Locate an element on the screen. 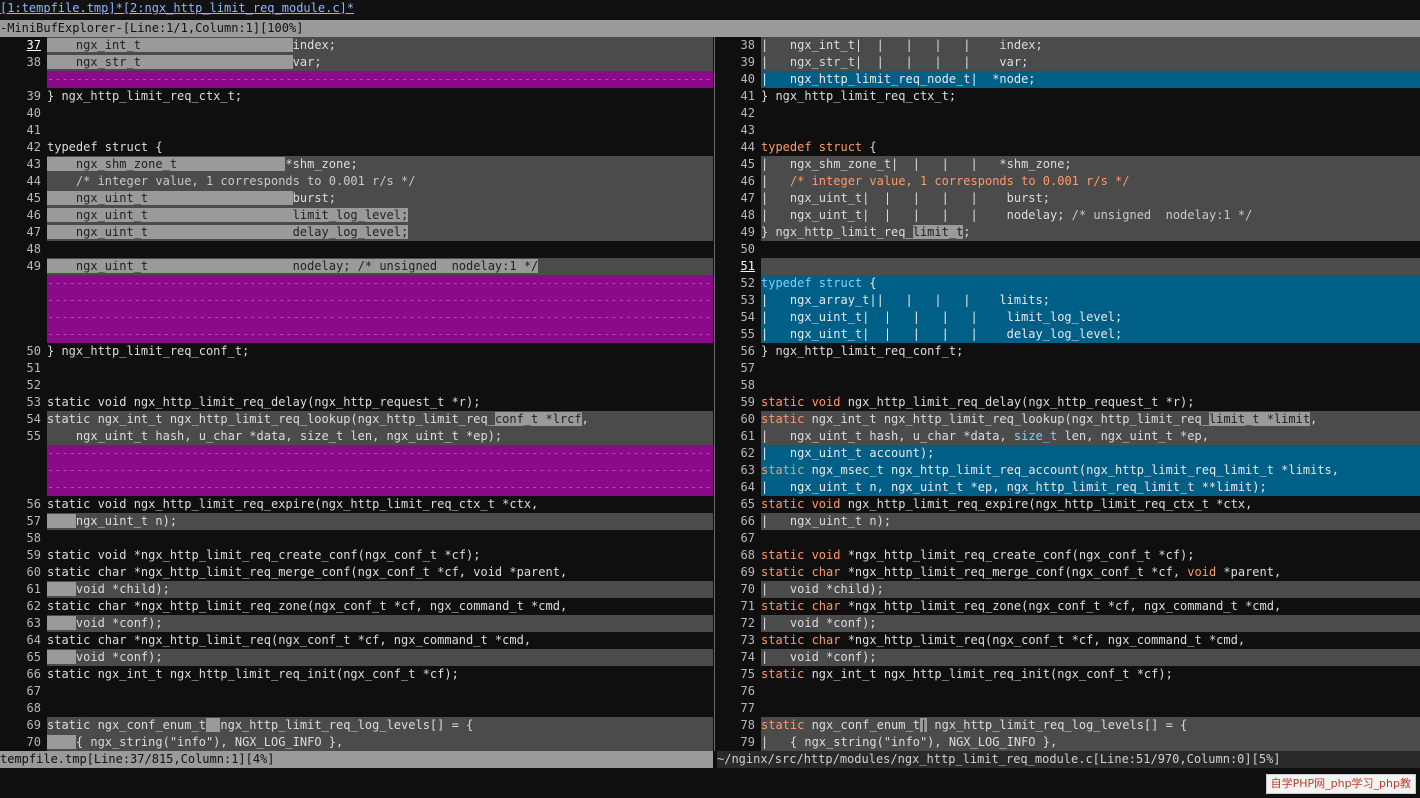 This screenshot has height=798, width=1420. code-line: 39} ngx_http_limit_req_ctx_t; is located at coordinates (356, 96).